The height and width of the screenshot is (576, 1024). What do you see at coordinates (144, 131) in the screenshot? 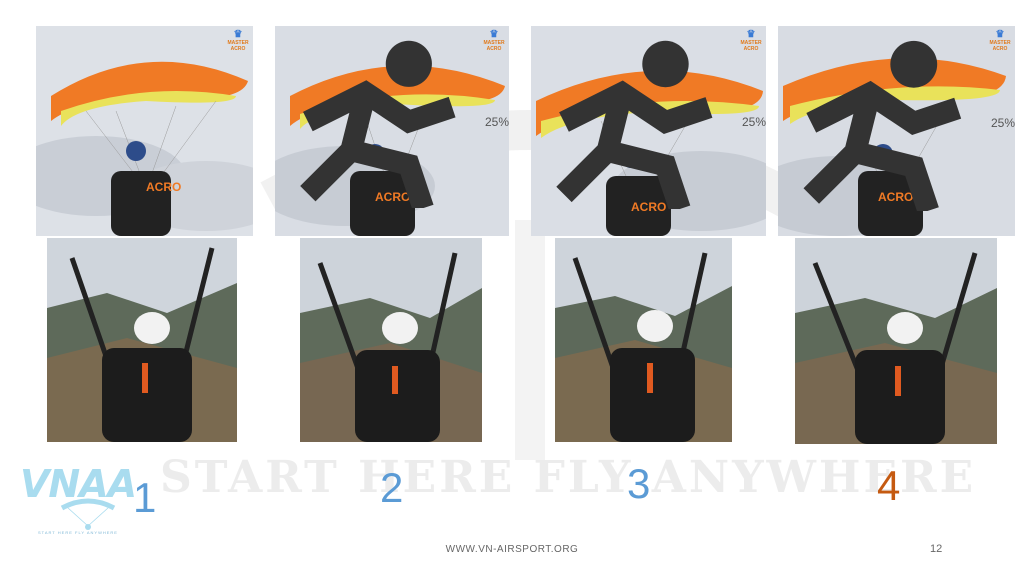
I see `top-photo-1: ACRO ♛ MASTER ACRO` at bounding box center [144, 131].